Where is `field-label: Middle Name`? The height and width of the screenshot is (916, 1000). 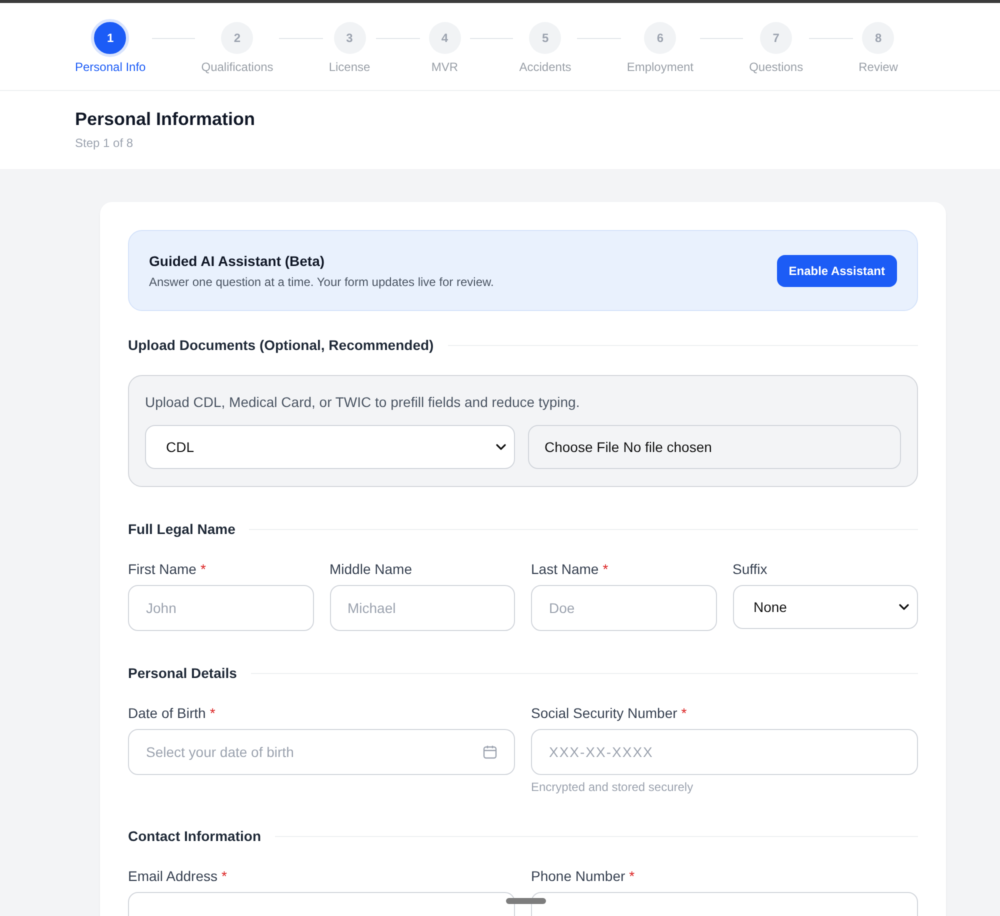 field-label: Middle Name is located at coordinates (371, 569).